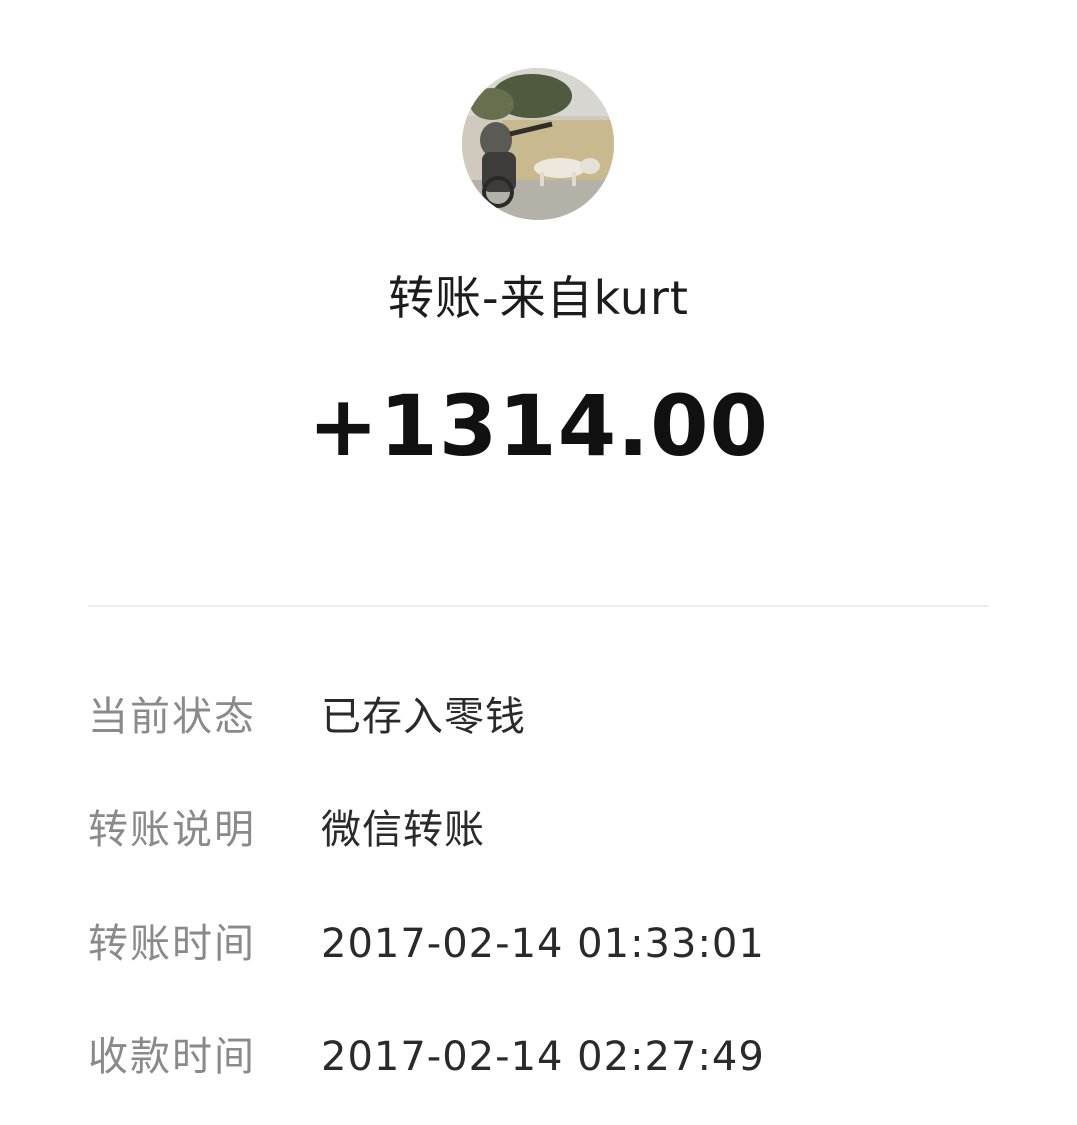 The image size is (1077, 1125). I want to click on detail-label: 转账说明, so click(172, 830).